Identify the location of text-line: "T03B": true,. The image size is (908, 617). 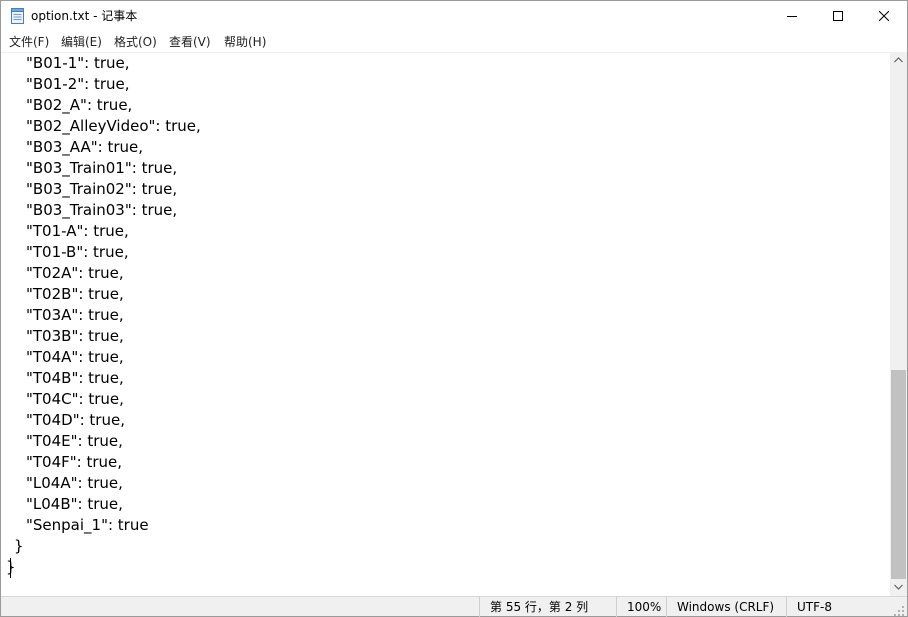
(75, 336).